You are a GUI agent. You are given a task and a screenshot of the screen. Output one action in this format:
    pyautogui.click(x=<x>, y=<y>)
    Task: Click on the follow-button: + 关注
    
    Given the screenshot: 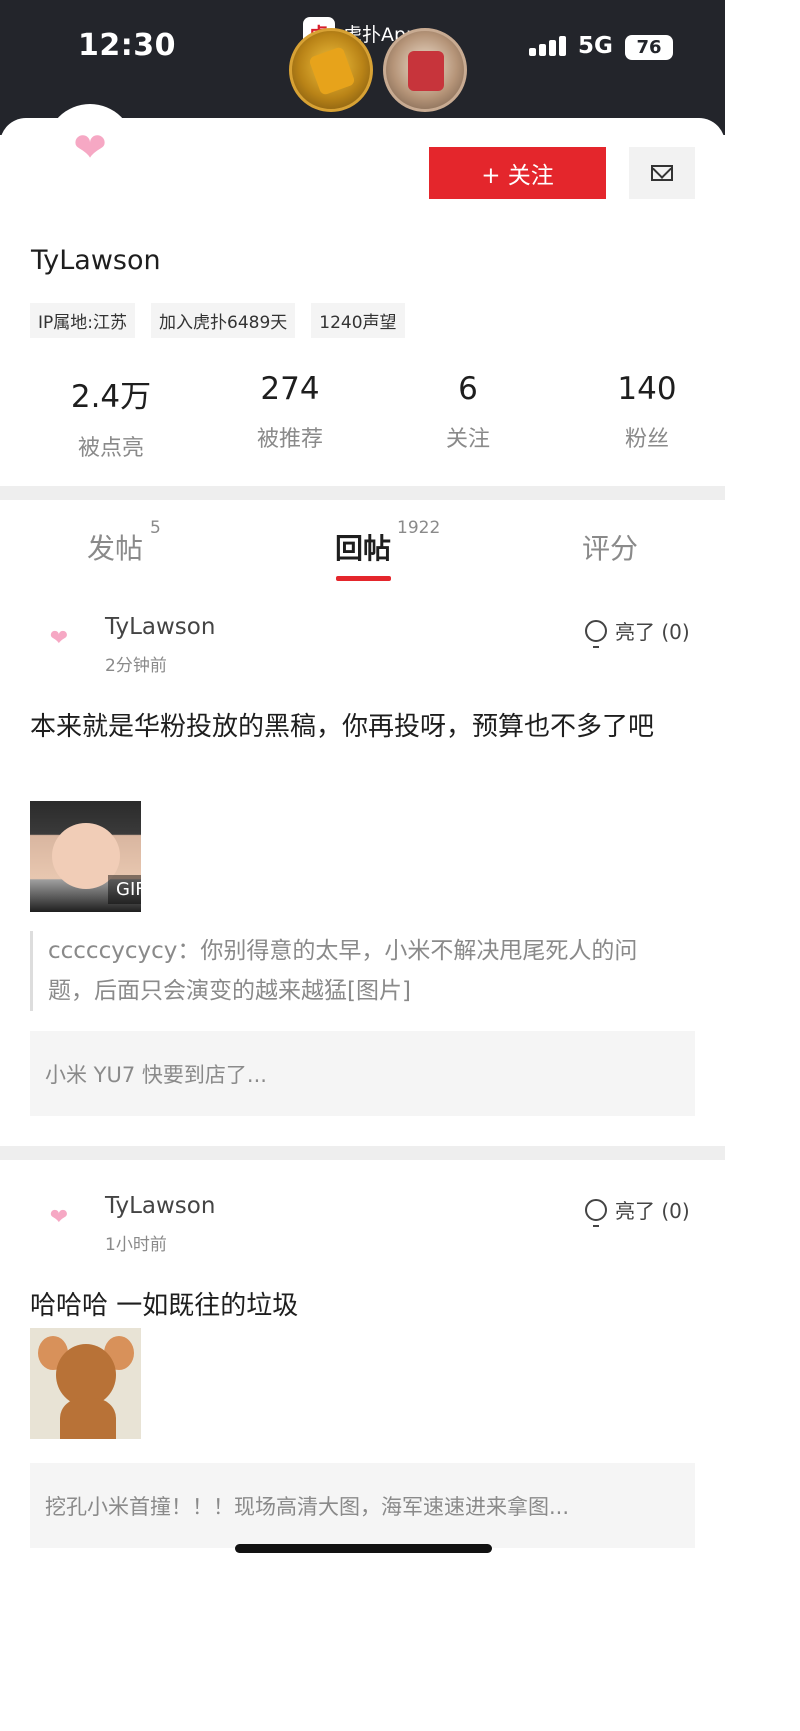 What is the action you would take?
    pyautogui.click(x=517, y=173)
    